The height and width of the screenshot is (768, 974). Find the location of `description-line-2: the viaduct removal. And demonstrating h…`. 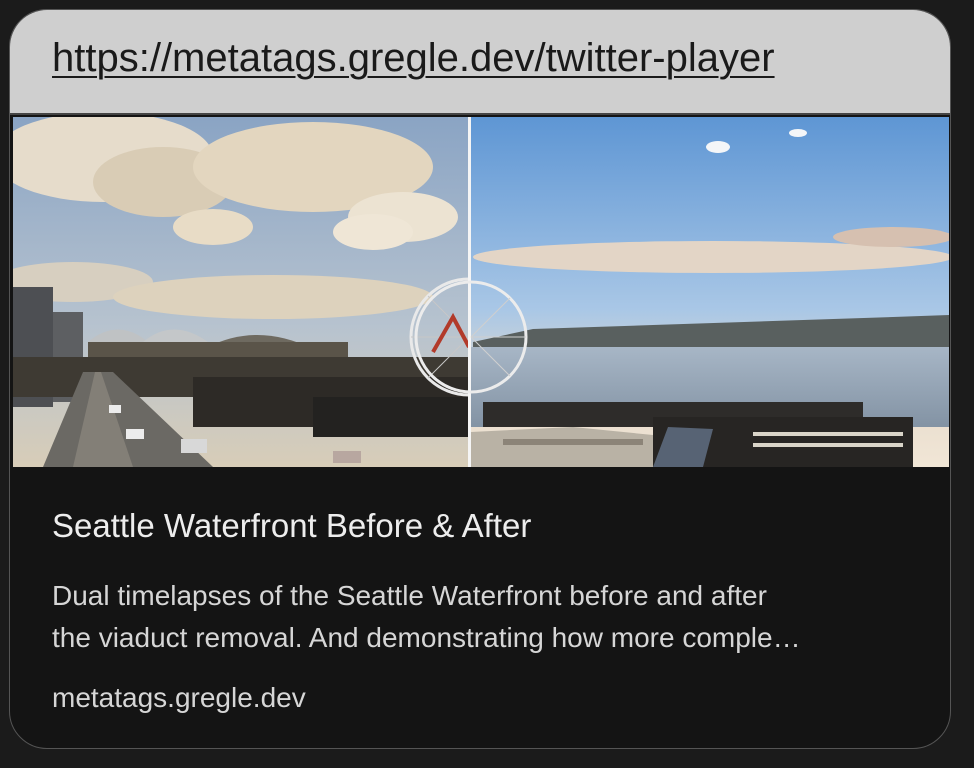

description-line-2: the viaduct removal. And demonstrating h… is located at coordinates (426, 637).